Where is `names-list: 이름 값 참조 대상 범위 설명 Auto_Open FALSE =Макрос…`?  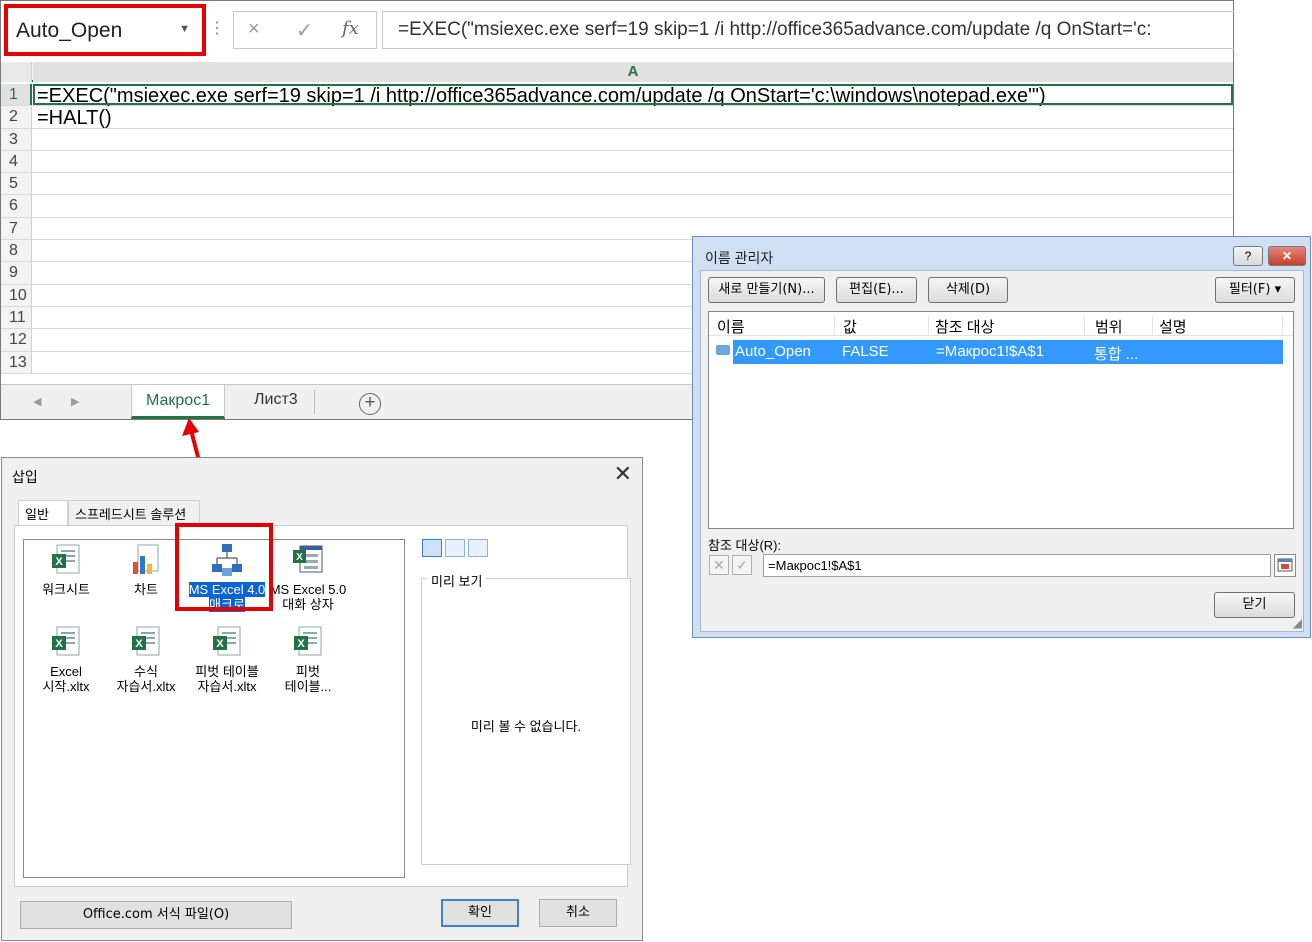 names-list: 이름 값 참조 대상 범위 설명 Auto_Open FALSE =Макрос… is located at coordinates (1001, 420).